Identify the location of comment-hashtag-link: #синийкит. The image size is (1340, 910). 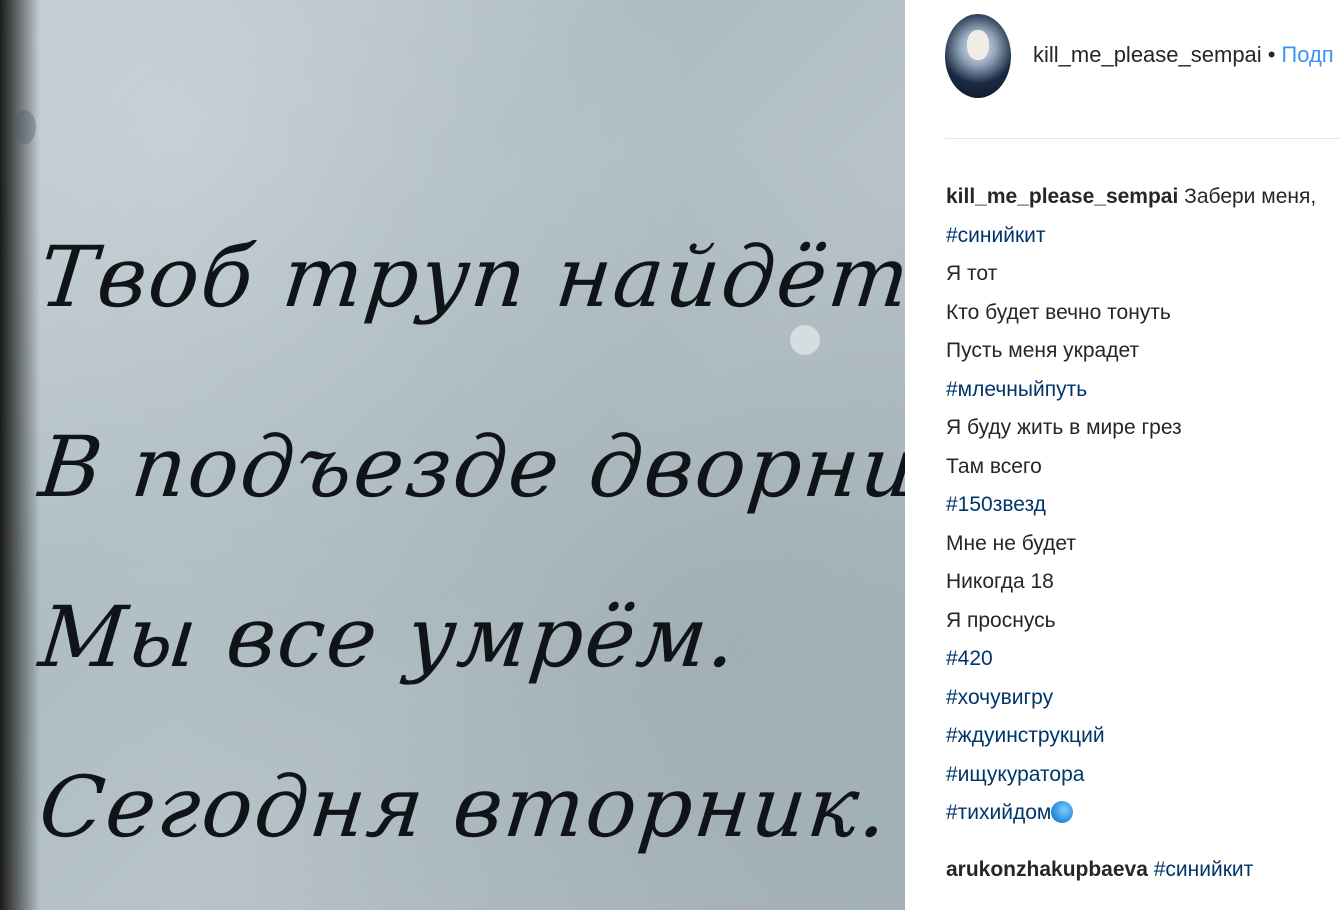
(1204, 869).